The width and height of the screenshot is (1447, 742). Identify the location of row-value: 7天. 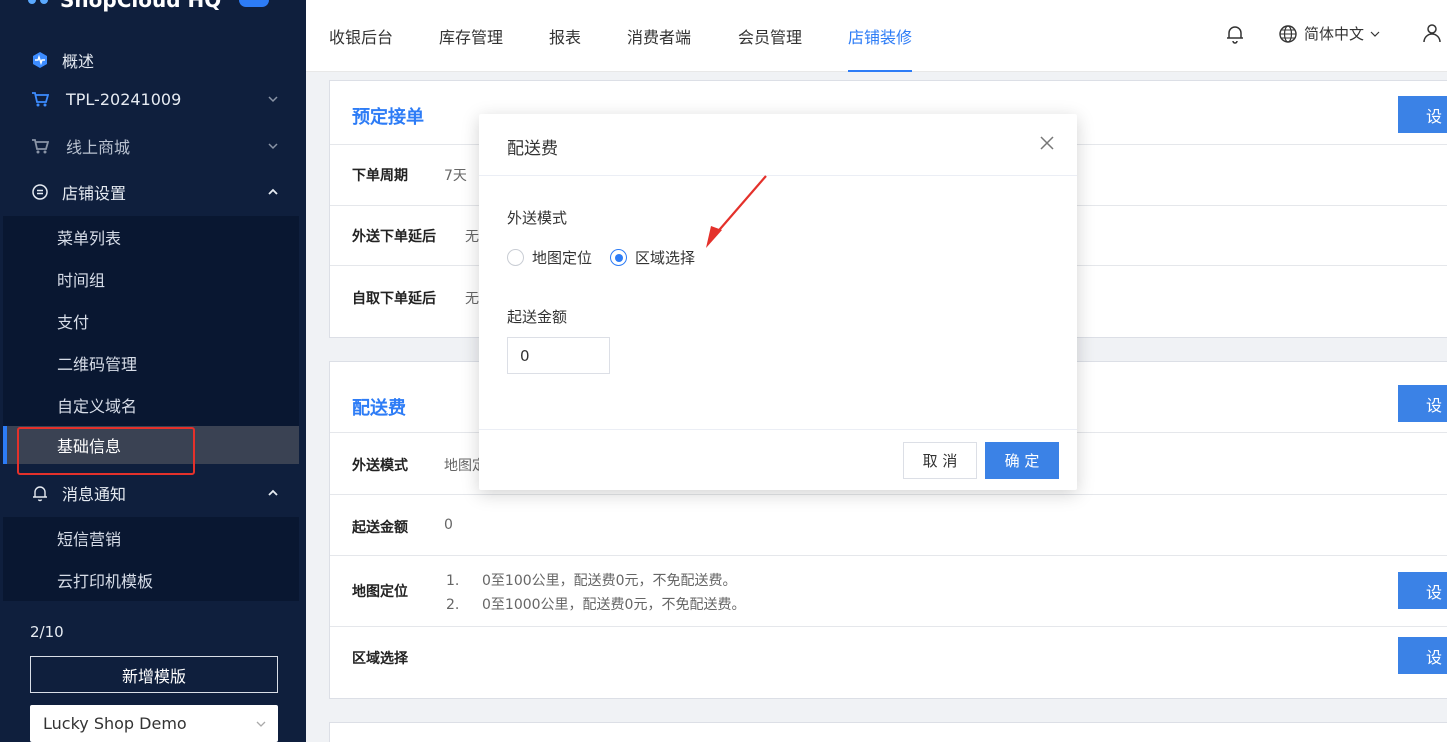
(455, 176).